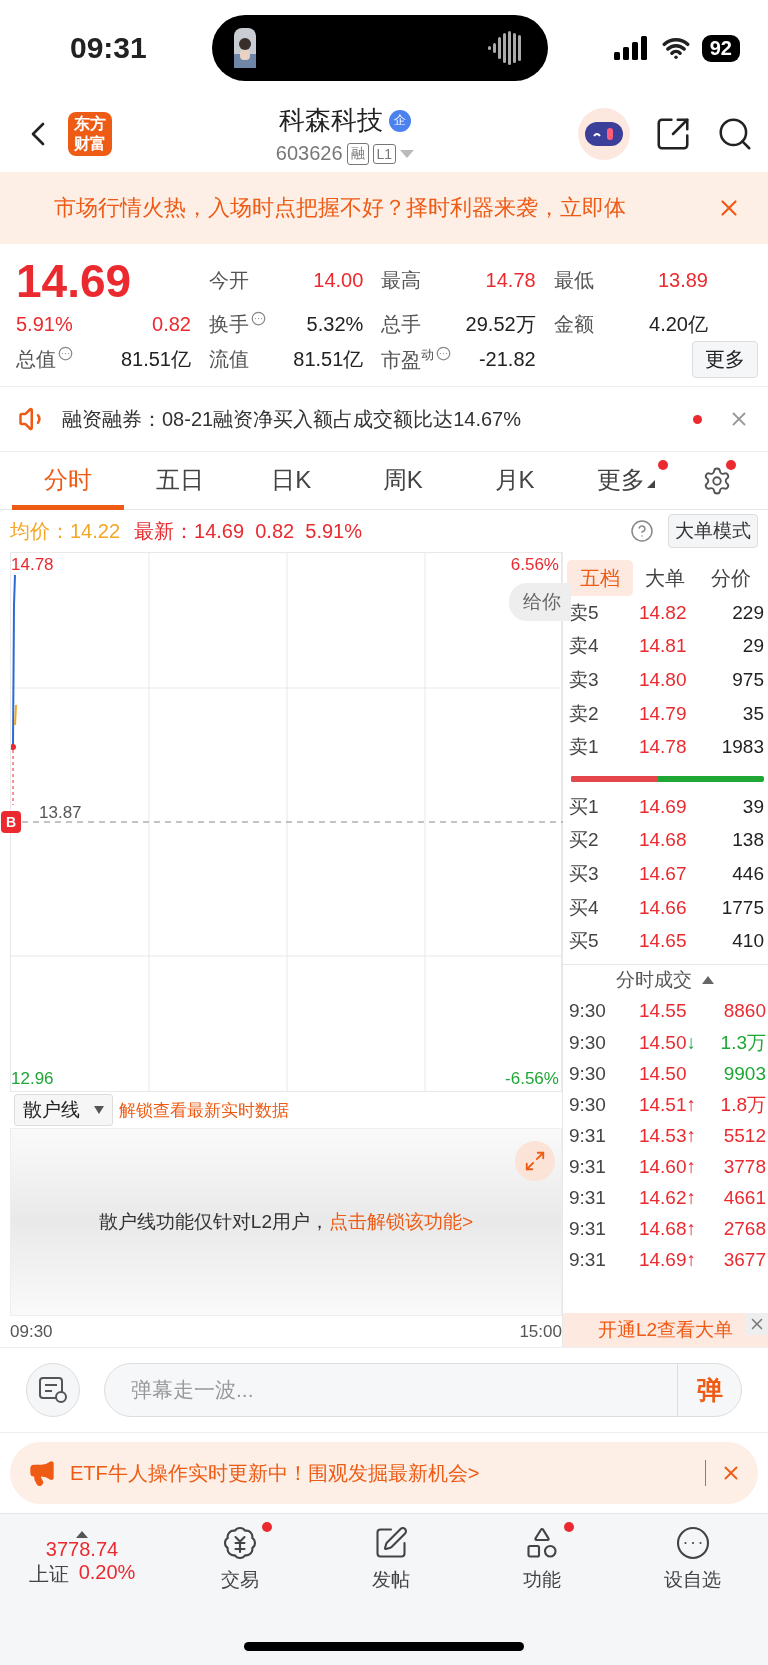 Image resolution: width=768 pixels, height=1665 pixels. What do you see at coordinates (338, 281) in the screenshot?
I see `stat-value: 14.00` at bounding box center [338, 281].